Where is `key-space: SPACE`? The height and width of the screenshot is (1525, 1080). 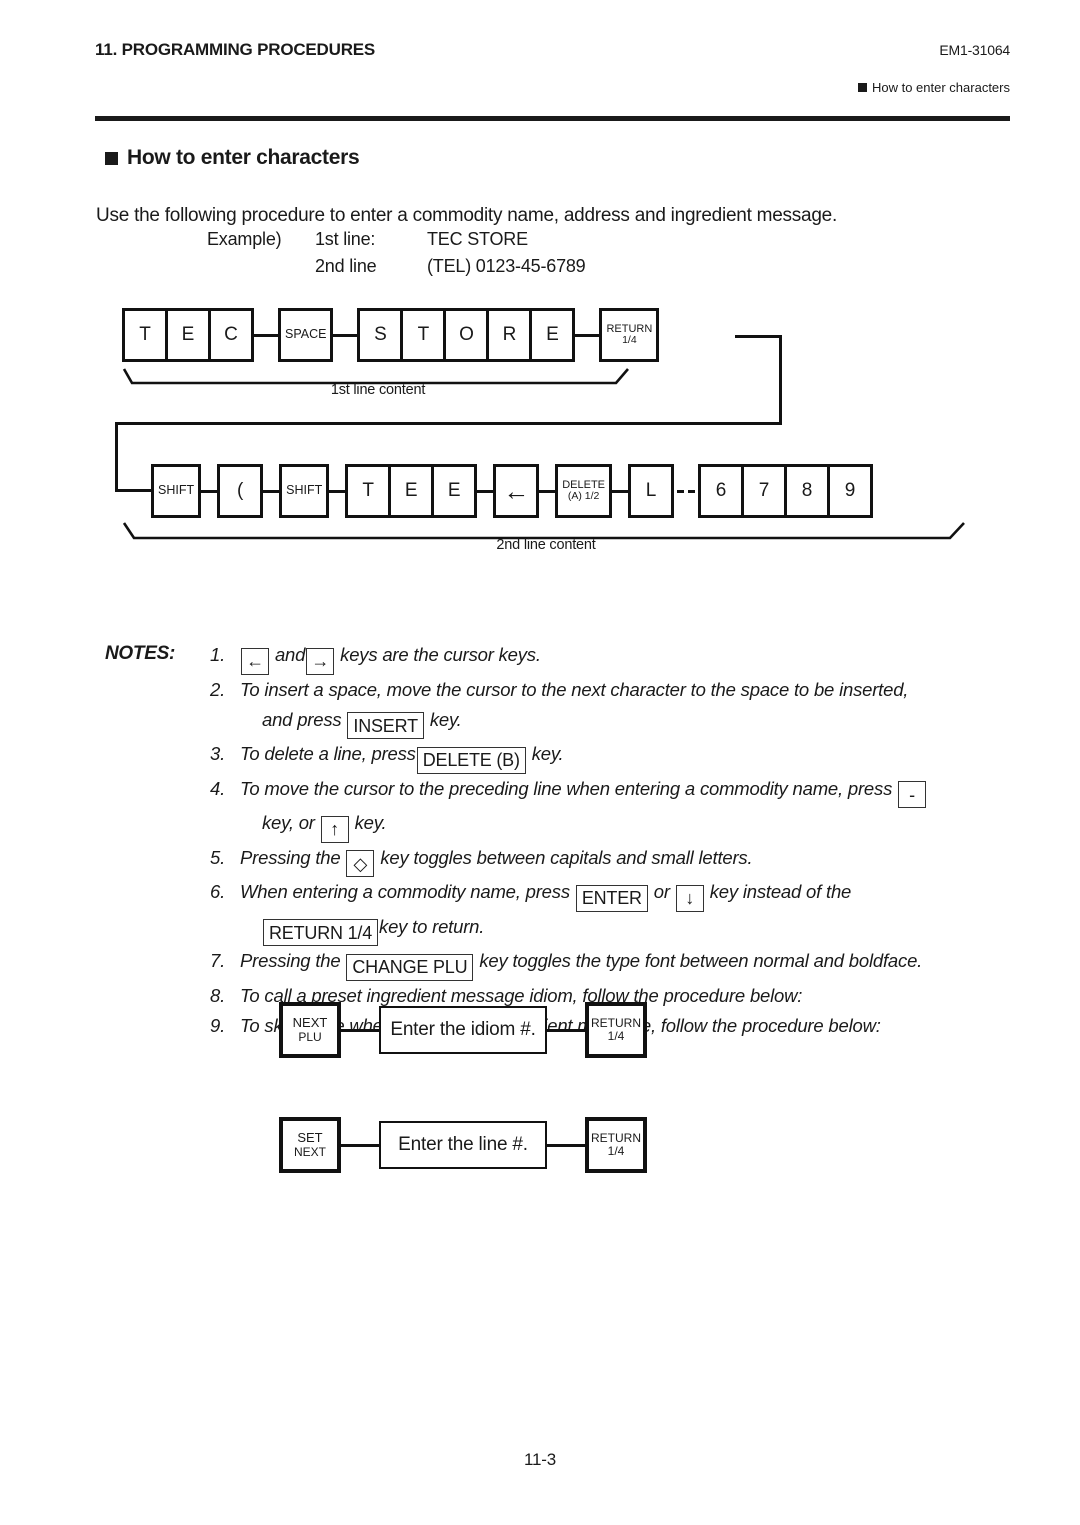
key-space: SPACE is located at coordinates (306, 335).